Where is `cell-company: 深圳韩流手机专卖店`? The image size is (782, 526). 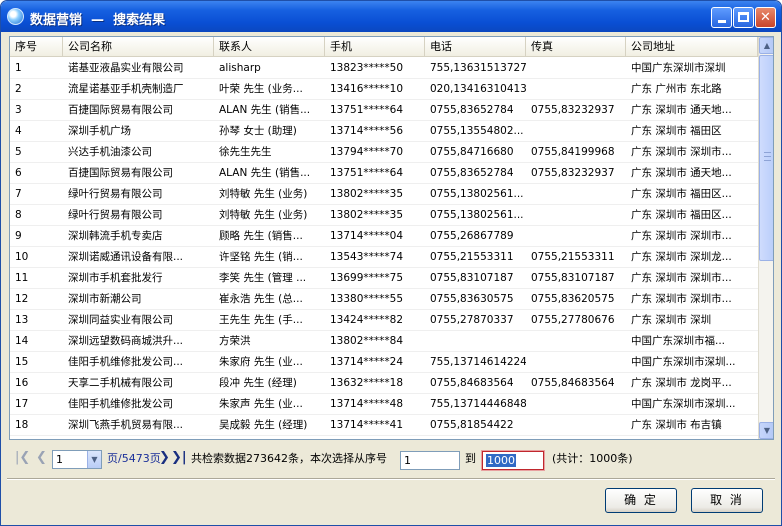 cell-company: 深圳韩流手机专卖店 is located at coordinates (115, 236).